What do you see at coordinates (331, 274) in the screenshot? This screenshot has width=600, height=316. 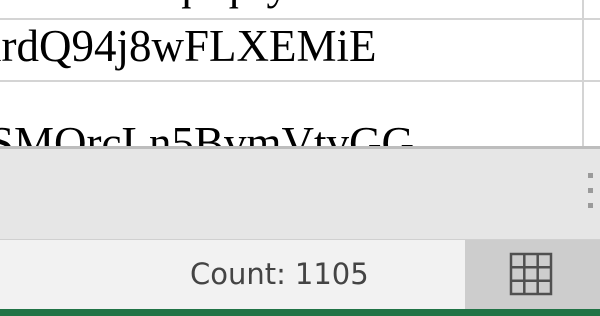 I see `count-value: 1105` at bounding box center [331, 274].